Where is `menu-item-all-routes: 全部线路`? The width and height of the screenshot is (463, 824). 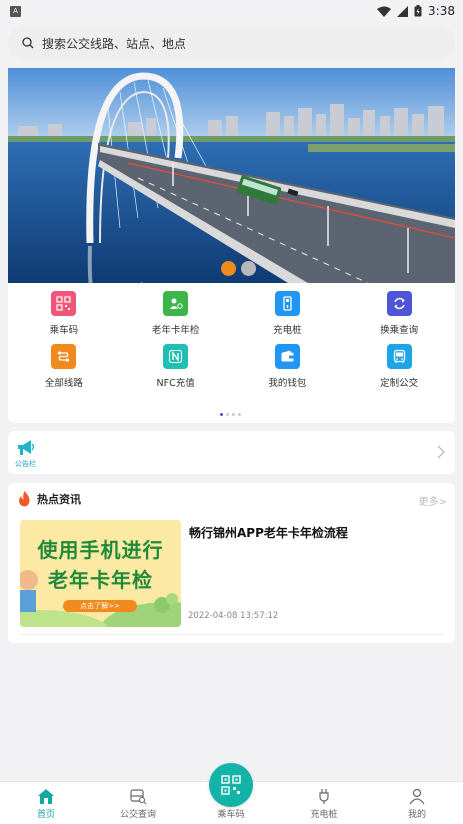
menu-item-all-routes: 全部线路 is located at coordinates (64, 366).